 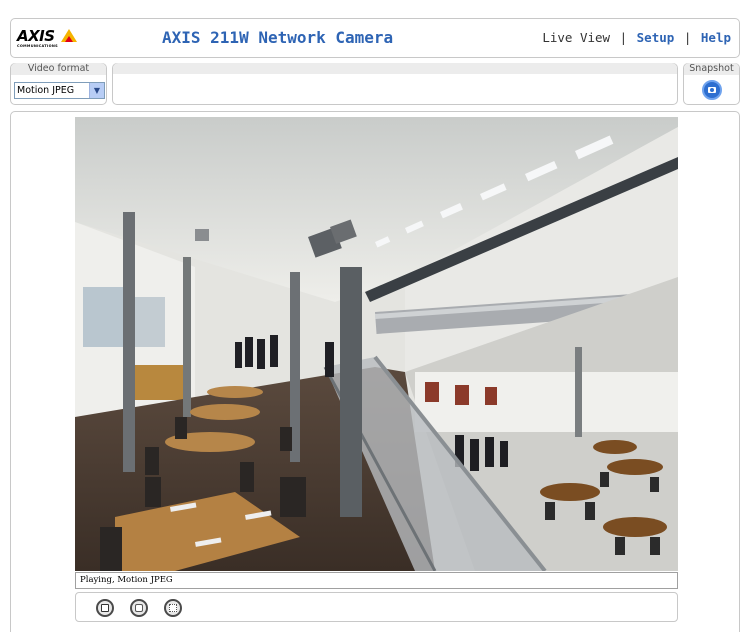 I want to click on video-format-select: Motion JPEG ▼, so click(x=59, y=90).